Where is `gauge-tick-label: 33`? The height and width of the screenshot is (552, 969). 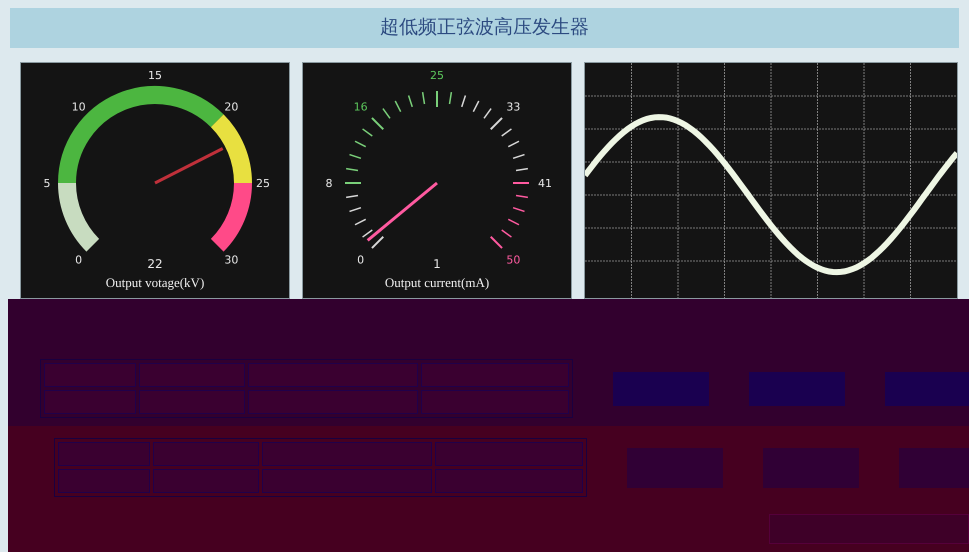
gauge-tick-label: 33 is located at coordinates (513, 107).